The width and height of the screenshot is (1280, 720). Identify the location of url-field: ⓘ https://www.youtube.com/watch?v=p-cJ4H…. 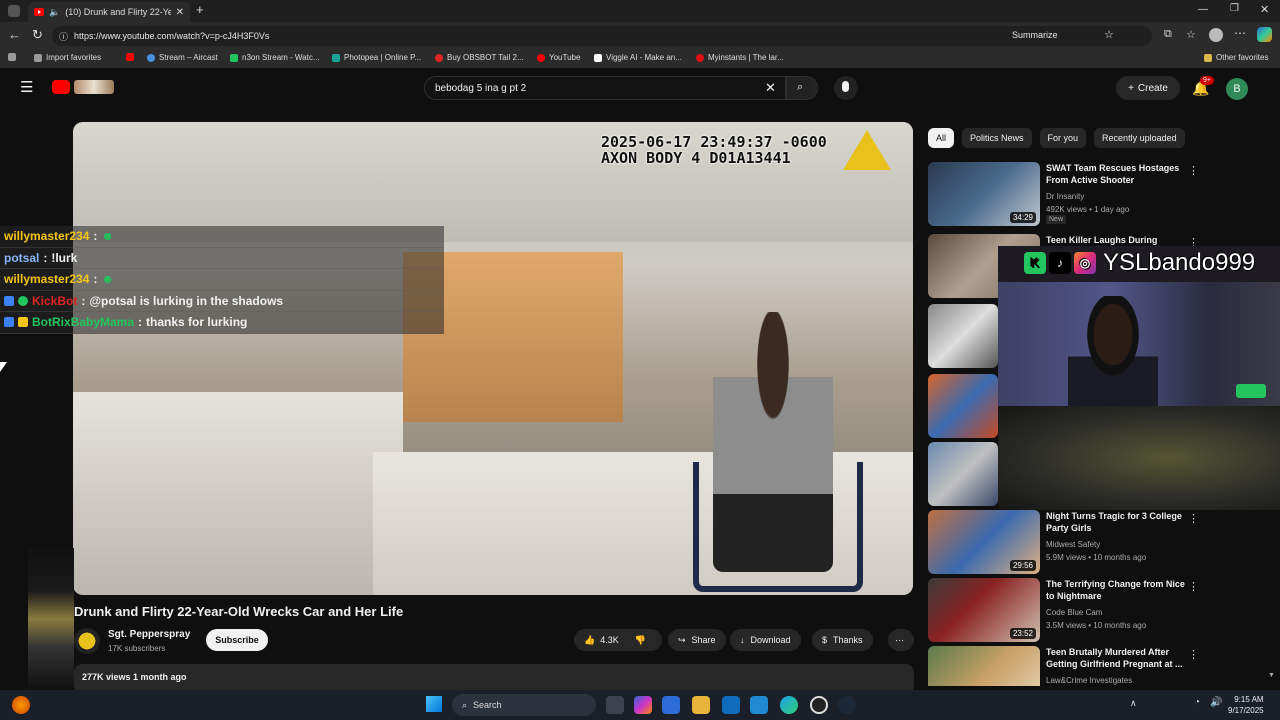
(602, 36).